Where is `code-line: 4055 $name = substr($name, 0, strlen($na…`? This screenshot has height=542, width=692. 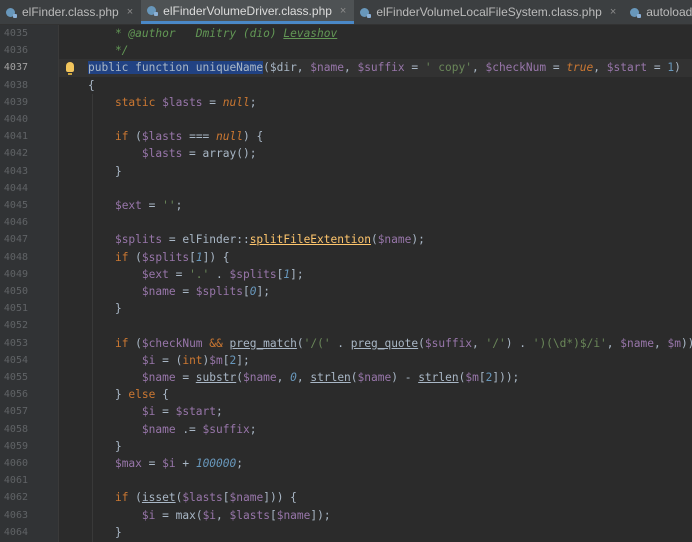
code-line: 4055 $name = substr($name, 0, strlen($na… is located at coordinates (346, 377).